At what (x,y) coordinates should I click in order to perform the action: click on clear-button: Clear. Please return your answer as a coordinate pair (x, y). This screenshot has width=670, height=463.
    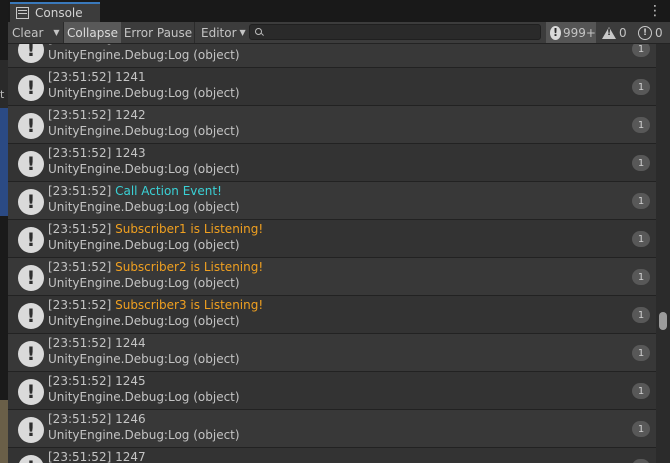
    Looking at the image, I should click on (27, 32).